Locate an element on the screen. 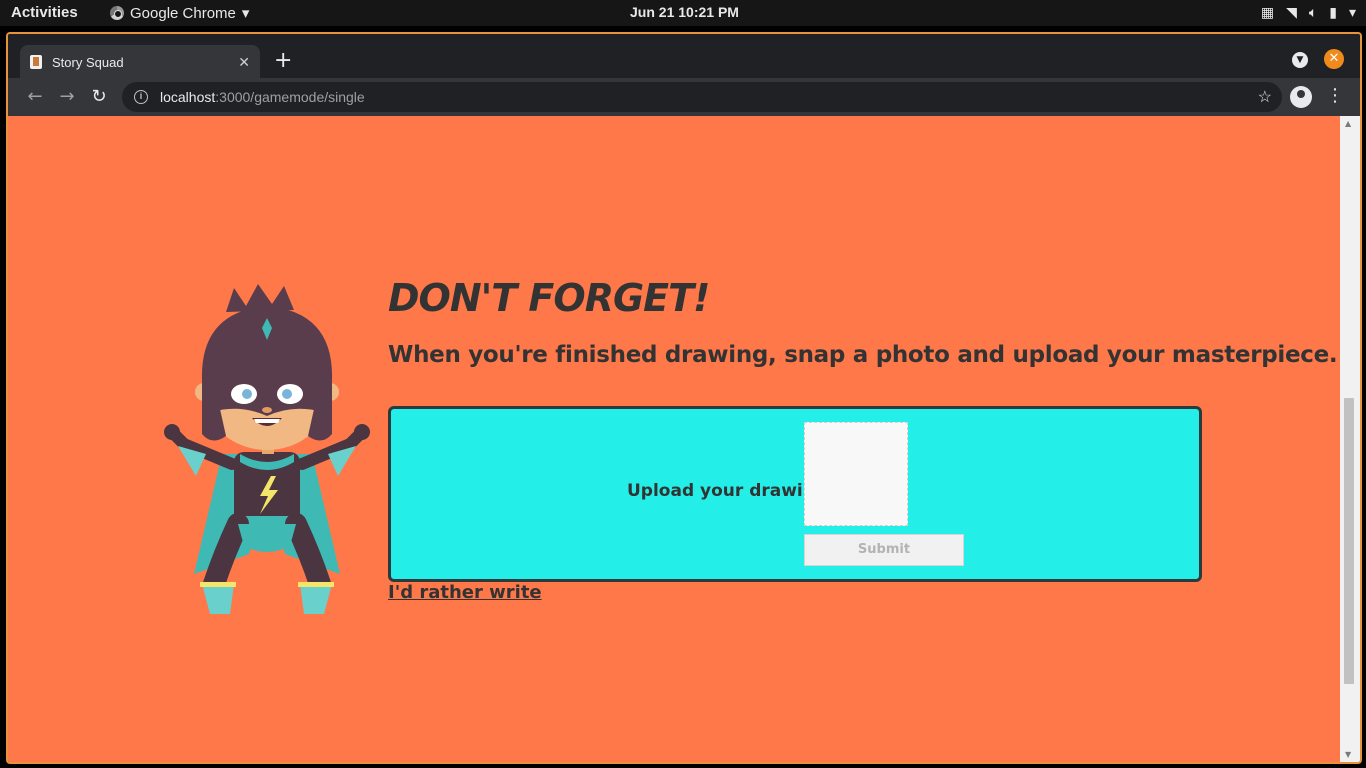 The height and width of the screenshot is (768, 1366). profile-avatar is located at coordinates (1301, 97).